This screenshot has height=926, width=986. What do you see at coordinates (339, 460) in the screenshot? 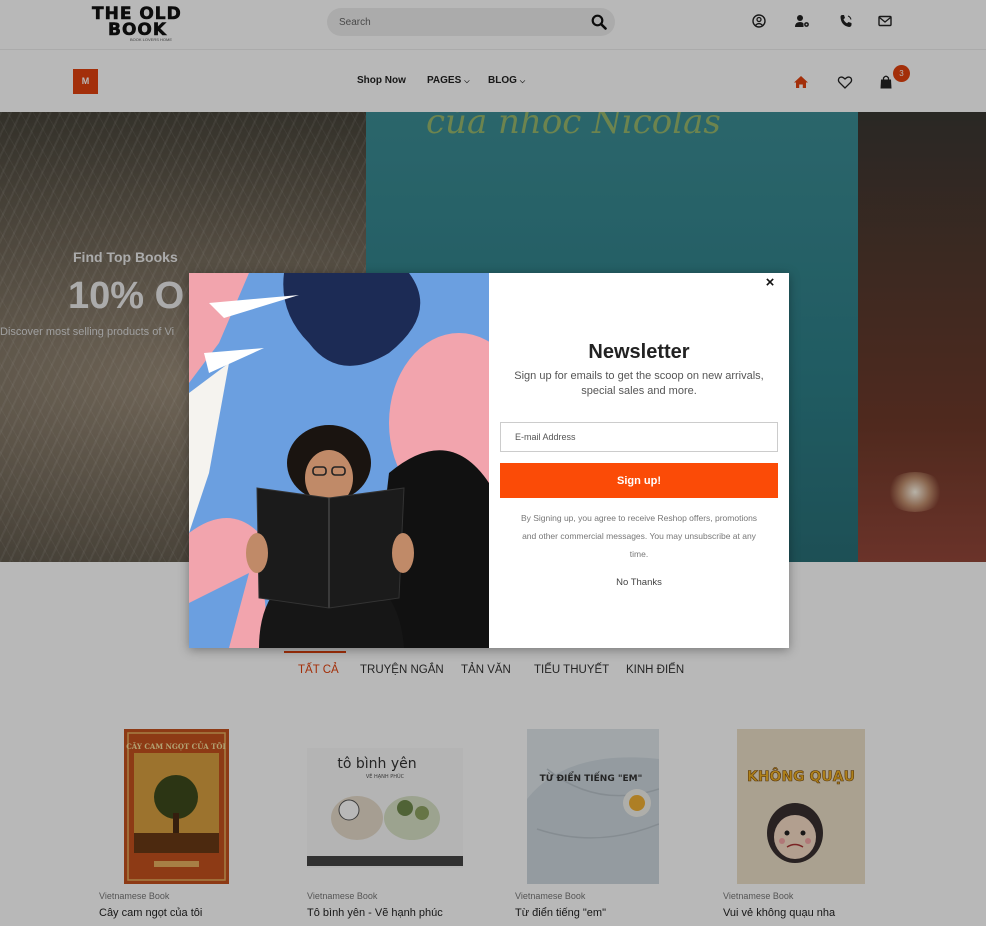
I see `newsletter-image` at bounding box center [339, 460].